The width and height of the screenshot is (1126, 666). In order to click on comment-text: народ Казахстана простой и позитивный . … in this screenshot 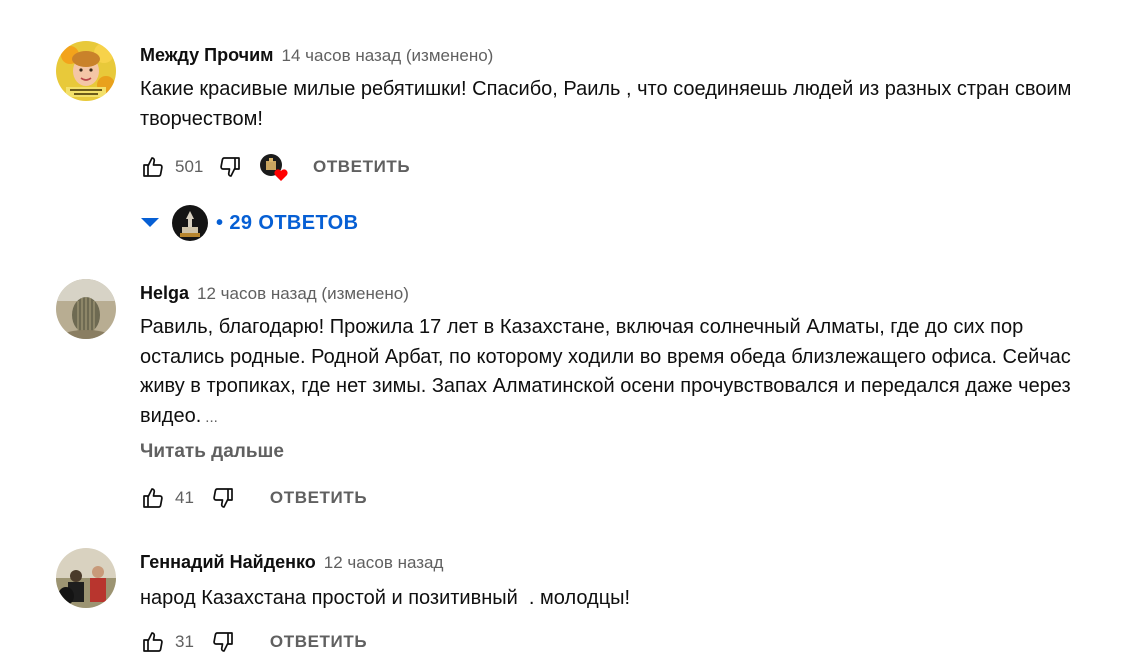, I will do `click(385, 598)`.